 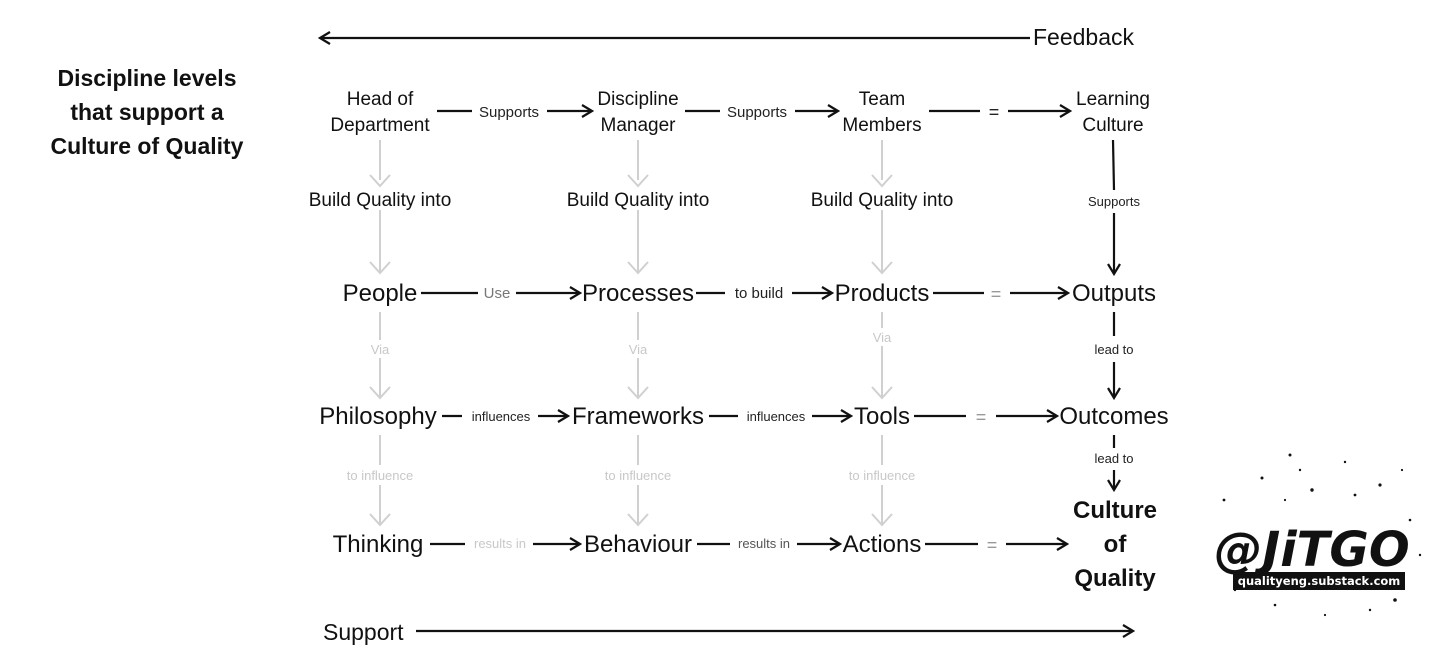 I want to click on label-build-quality-2: Build Quality into, so click(x=638, y=200).